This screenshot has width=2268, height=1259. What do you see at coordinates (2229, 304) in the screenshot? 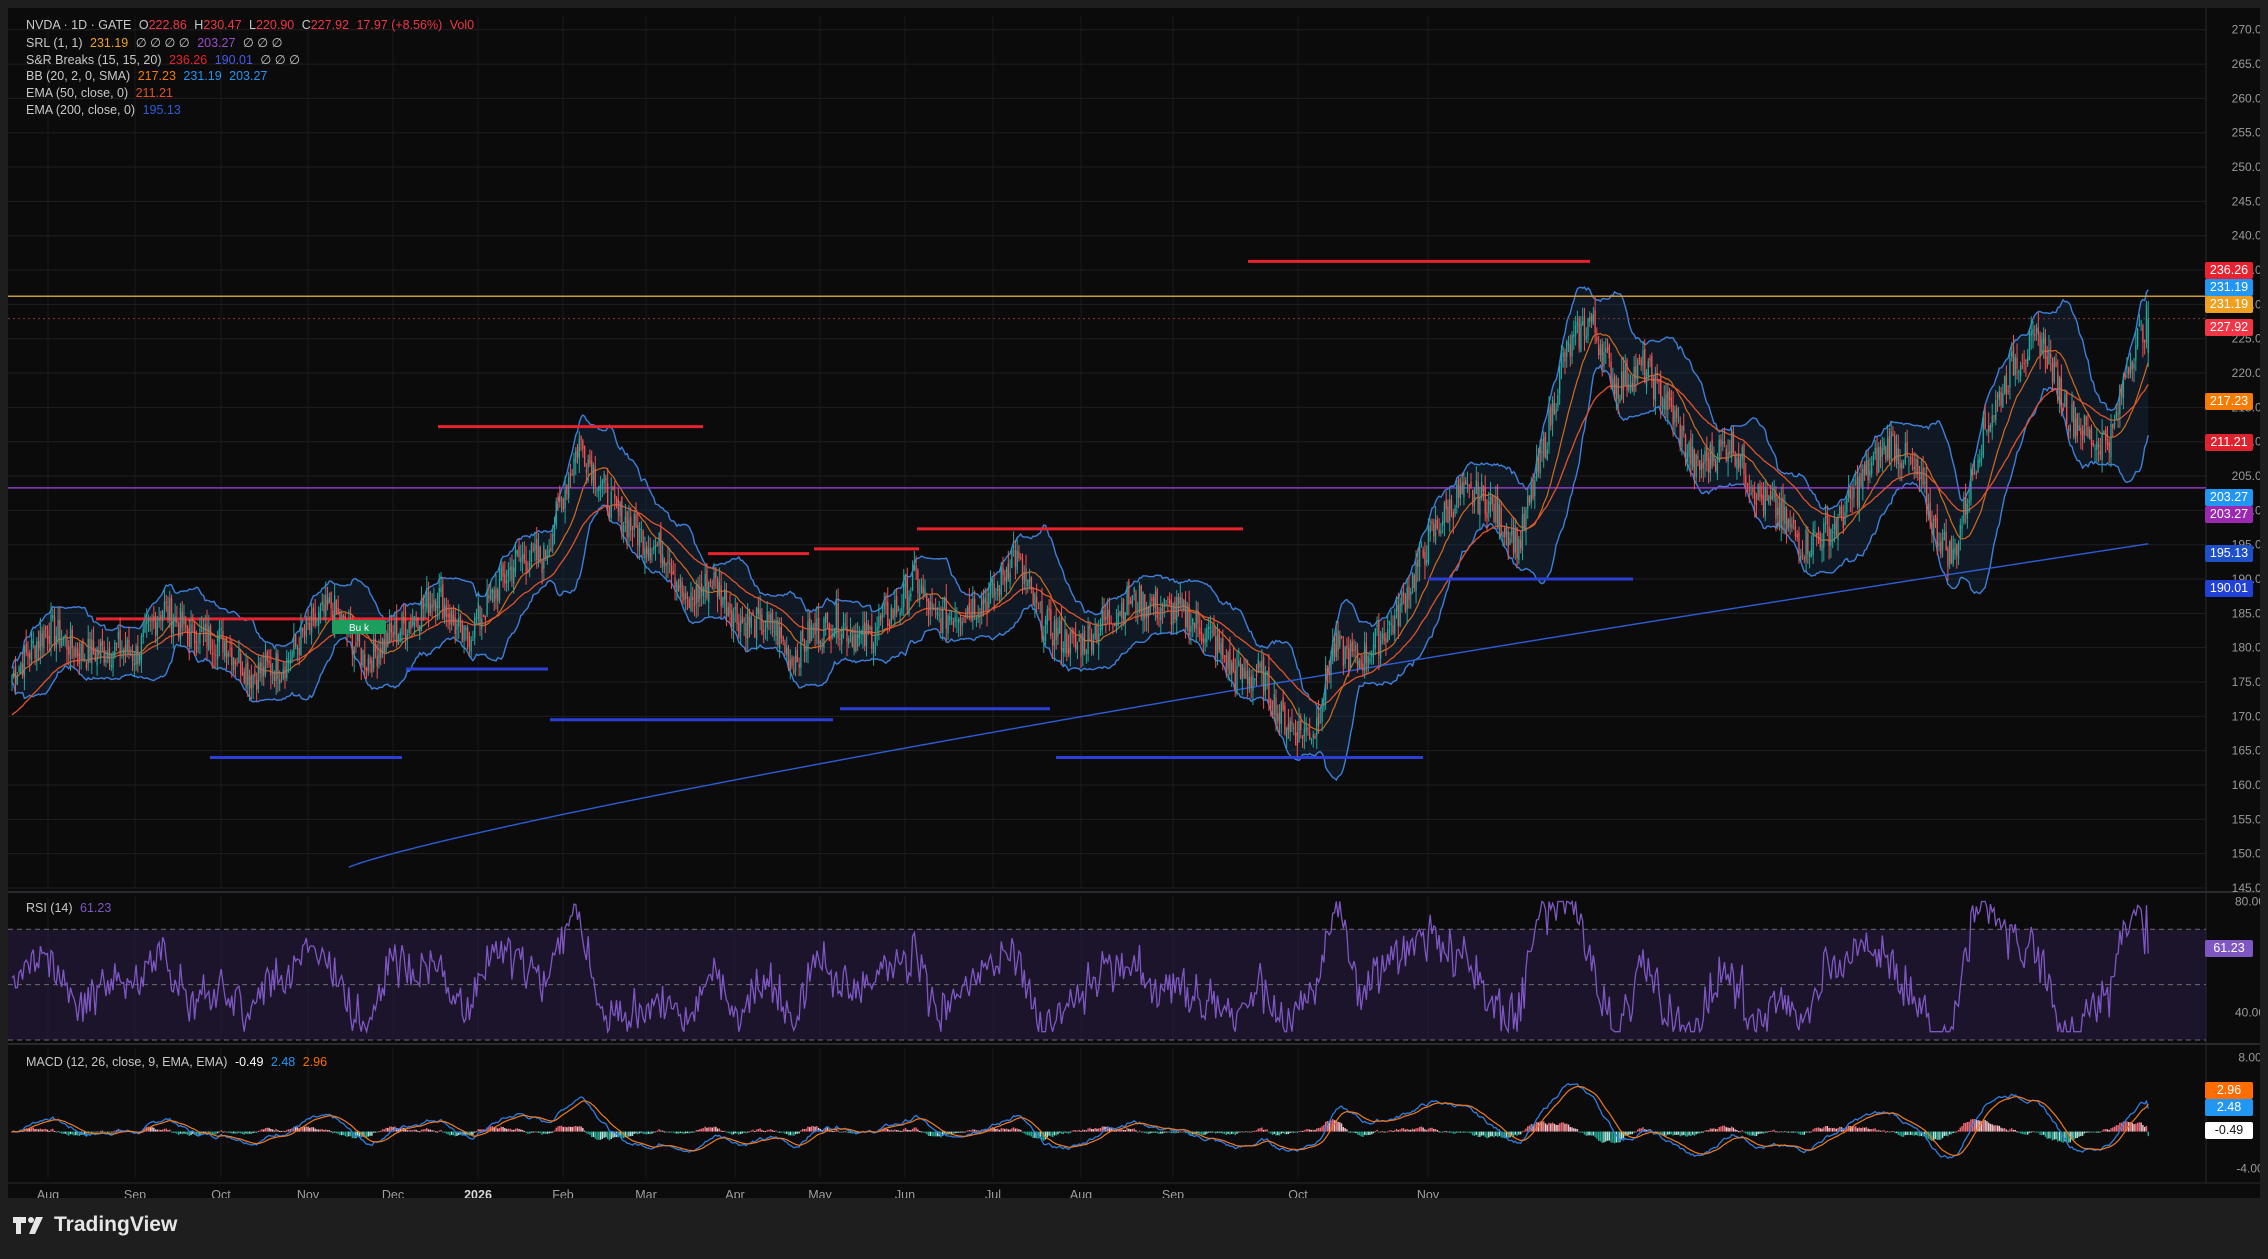
I see `price-tag: 231.19` at bounding box center [2229, 304].